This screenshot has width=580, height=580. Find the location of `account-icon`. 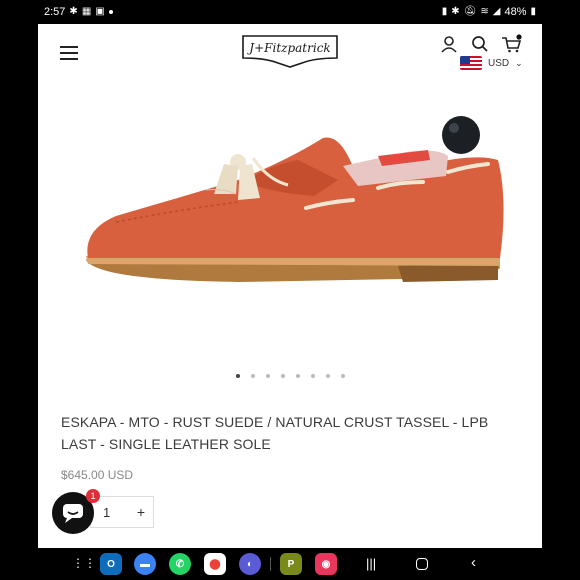

account-icon is located at coordinates (449, 44).